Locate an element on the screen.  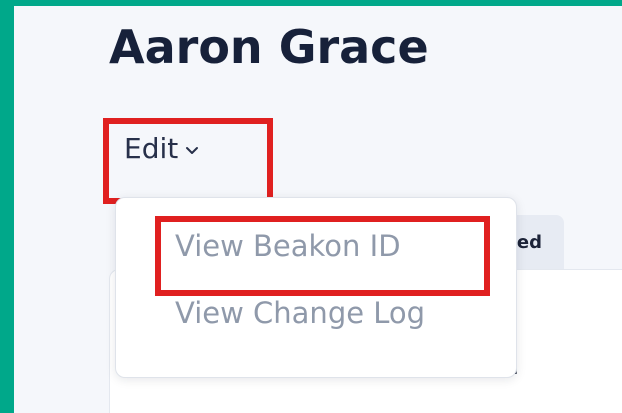
partial-tab-label: ed is located at coordinates (529, 242).